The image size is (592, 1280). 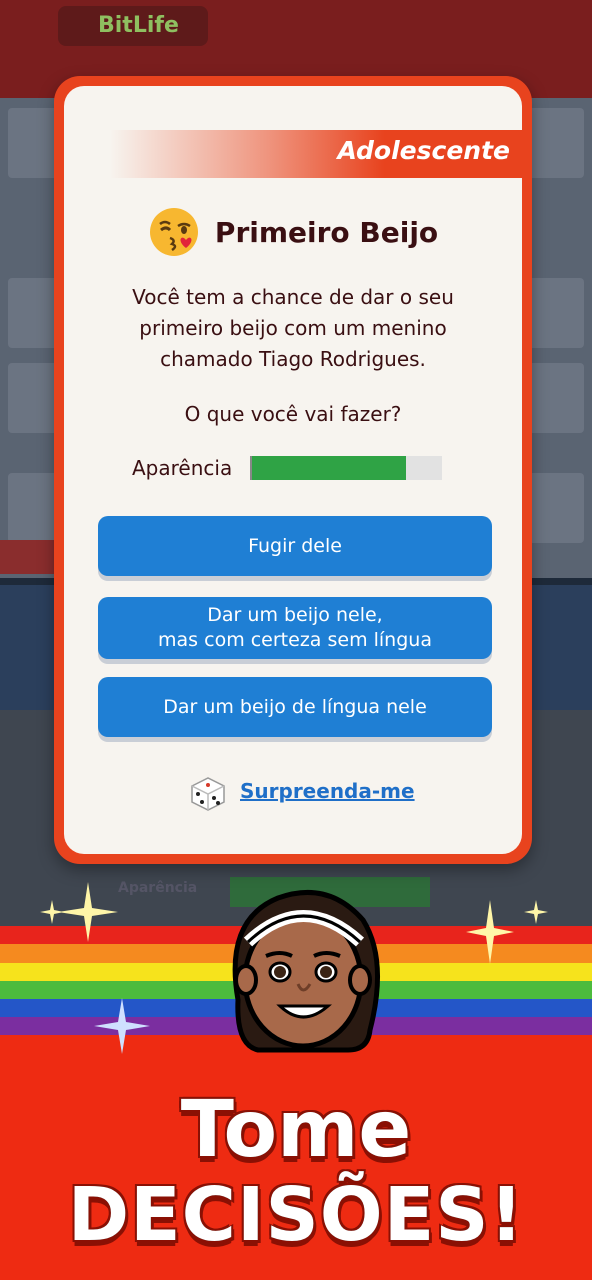 What do you see at coordinates (173, 232) in the screenshot?
I see `kissing-face-emoji-icon` at bounding box center [173, 232].